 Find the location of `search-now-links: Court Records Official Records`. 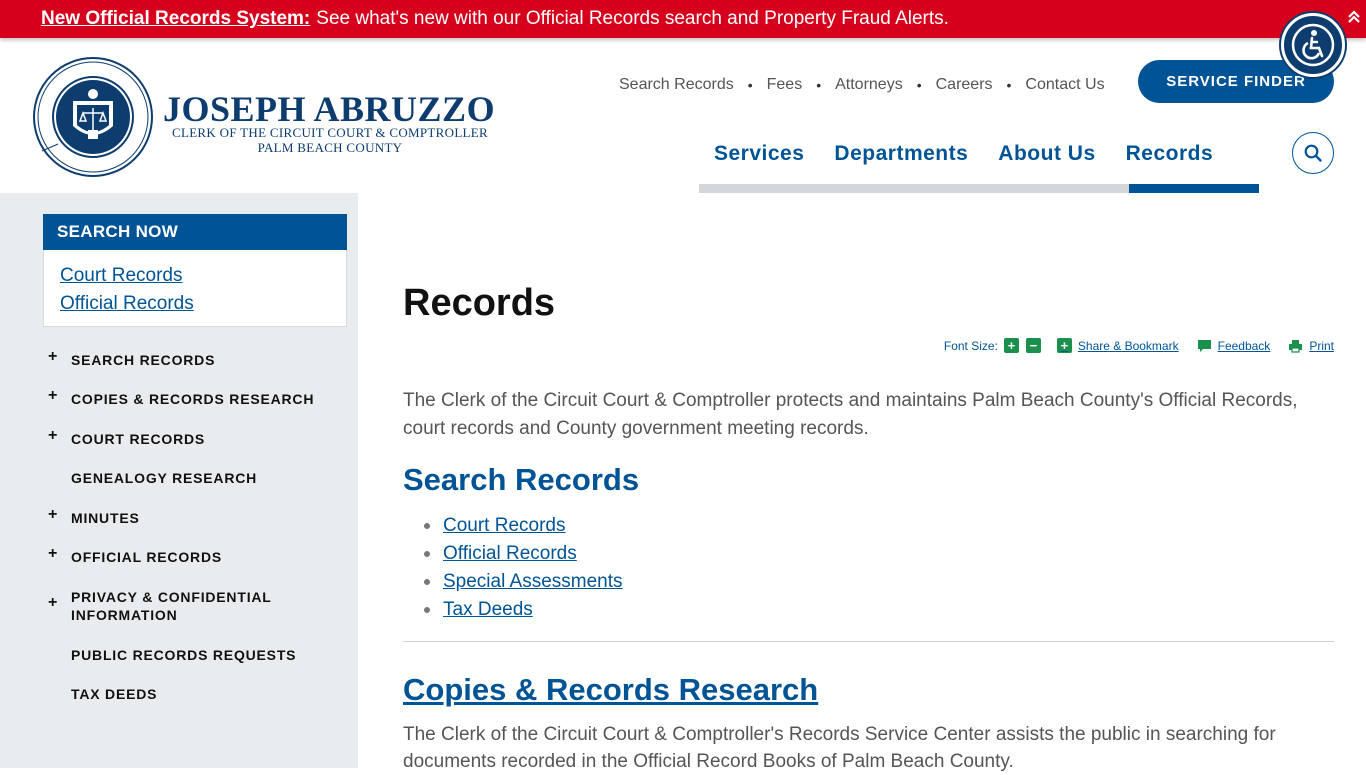

search-now-links: Court Records Official Records is located at coordinates (195, 288).